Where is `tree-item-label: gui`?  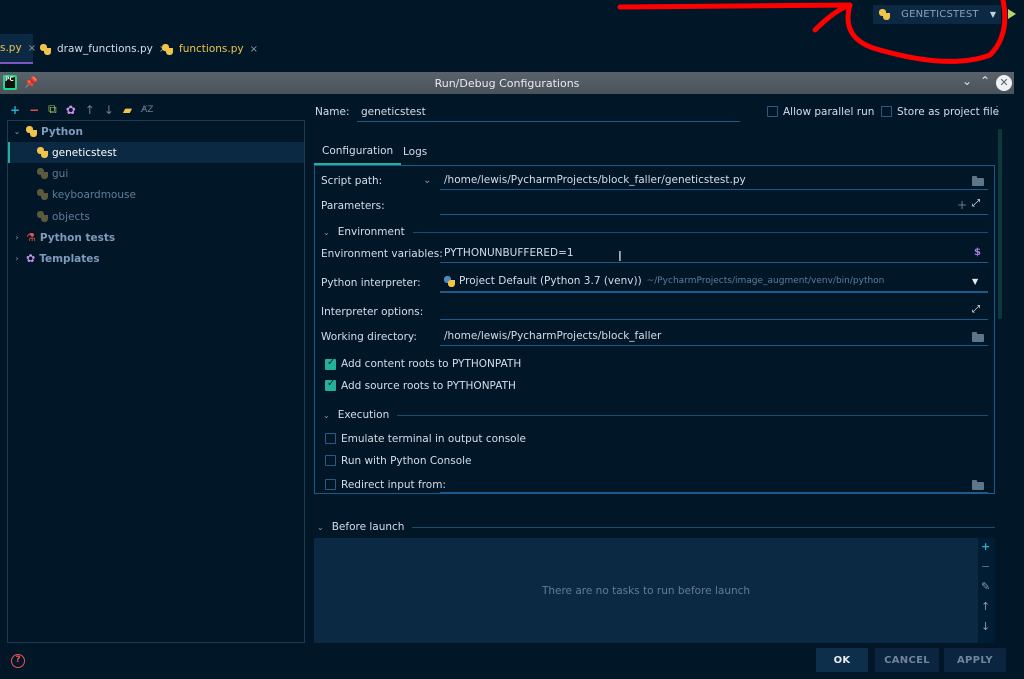 tree-item-label: gui is located at coordinates (60, 173).